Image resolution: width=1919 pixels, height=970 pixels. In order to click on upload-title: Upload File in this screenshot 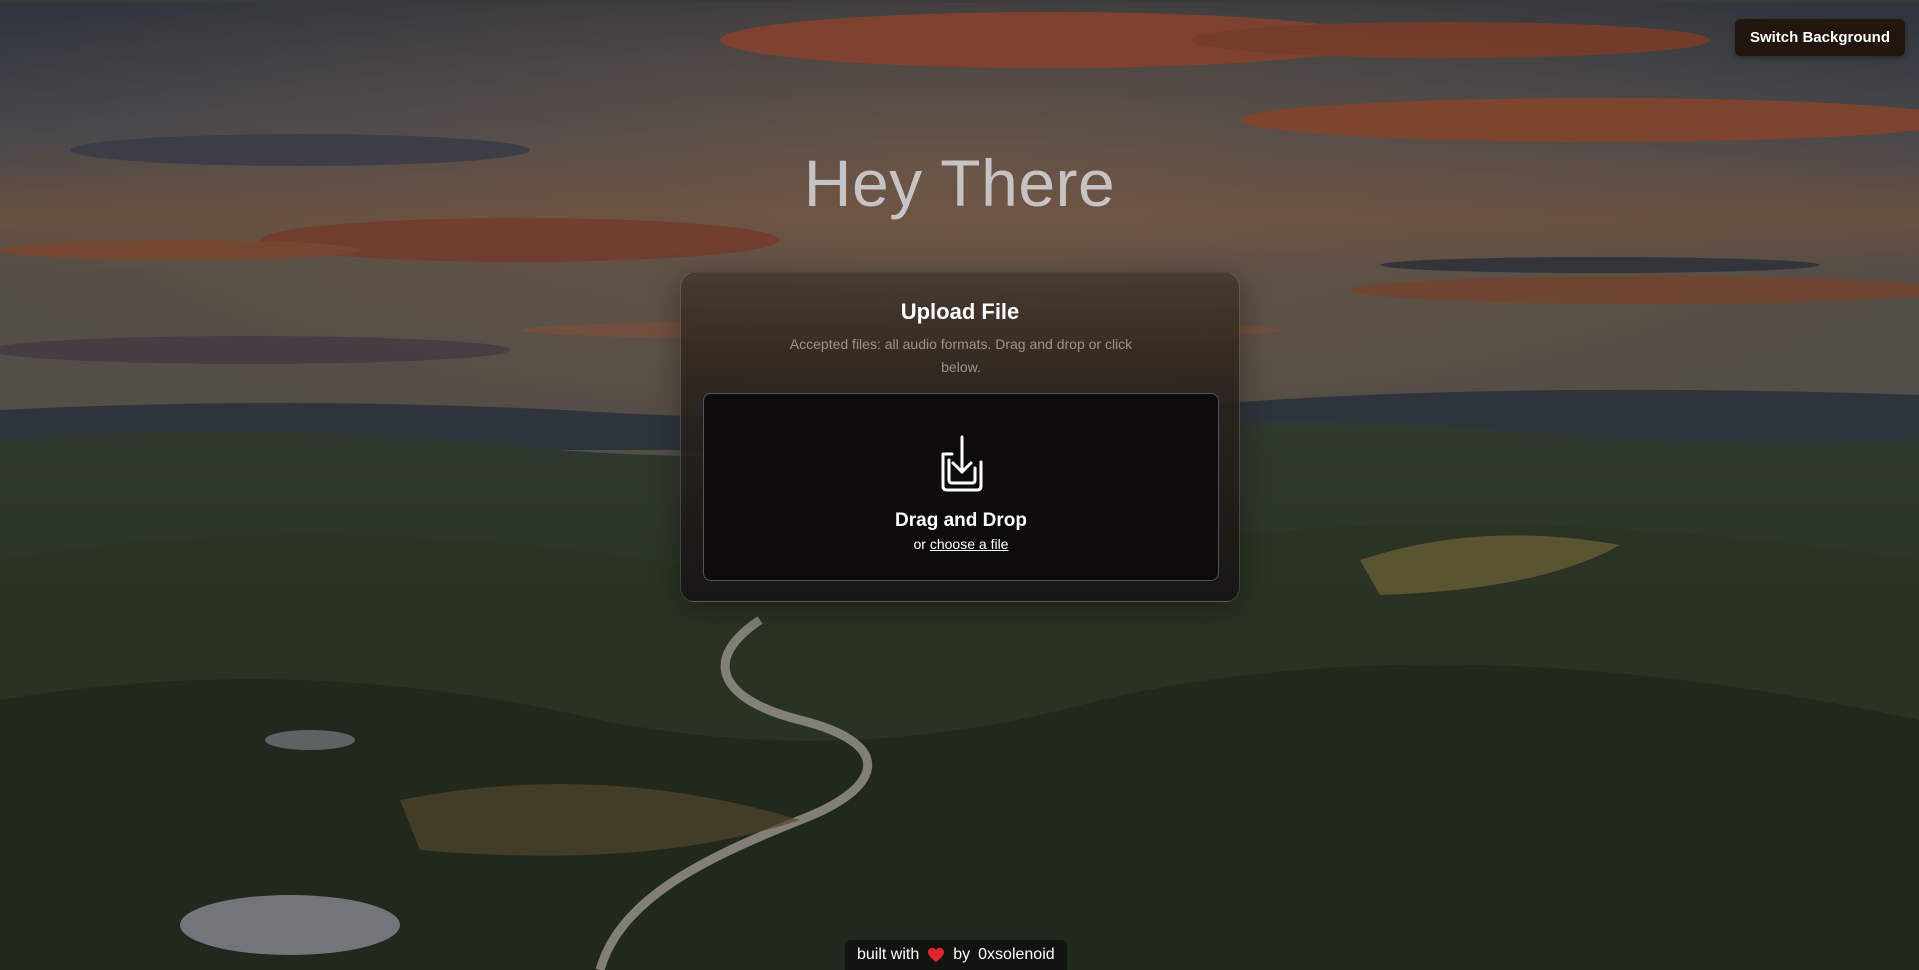, I will do `click(960, 311)`.